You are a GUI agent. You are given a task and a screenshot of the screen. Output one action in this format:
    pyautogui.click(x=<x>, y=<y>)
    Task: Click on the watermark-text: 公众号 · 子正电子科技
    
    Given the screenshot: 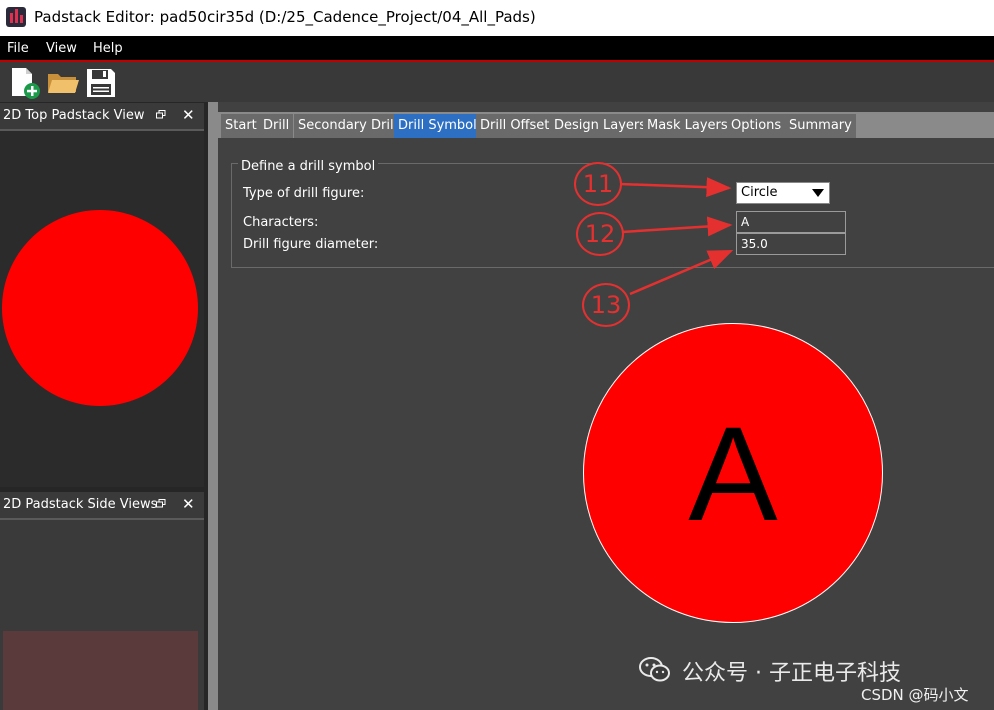 What is the action you would take?
    pyautogui.click(x=791, y=673)
    